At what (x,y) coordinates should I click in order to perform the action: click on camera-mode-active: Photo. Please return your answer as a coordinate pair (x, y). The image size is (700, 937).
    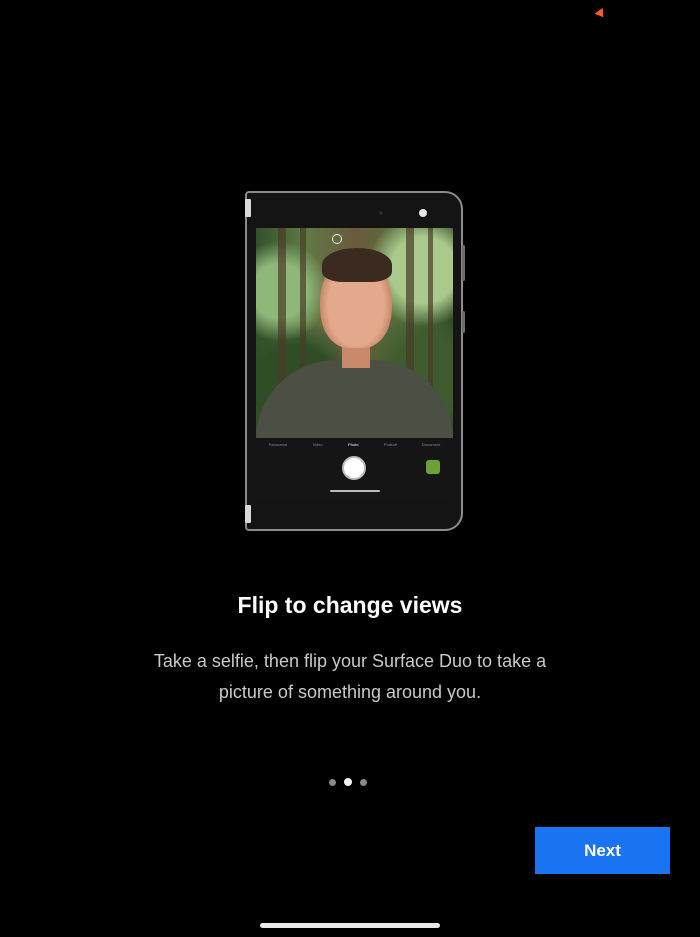
    Looking at the image, I should click on (353, 444).